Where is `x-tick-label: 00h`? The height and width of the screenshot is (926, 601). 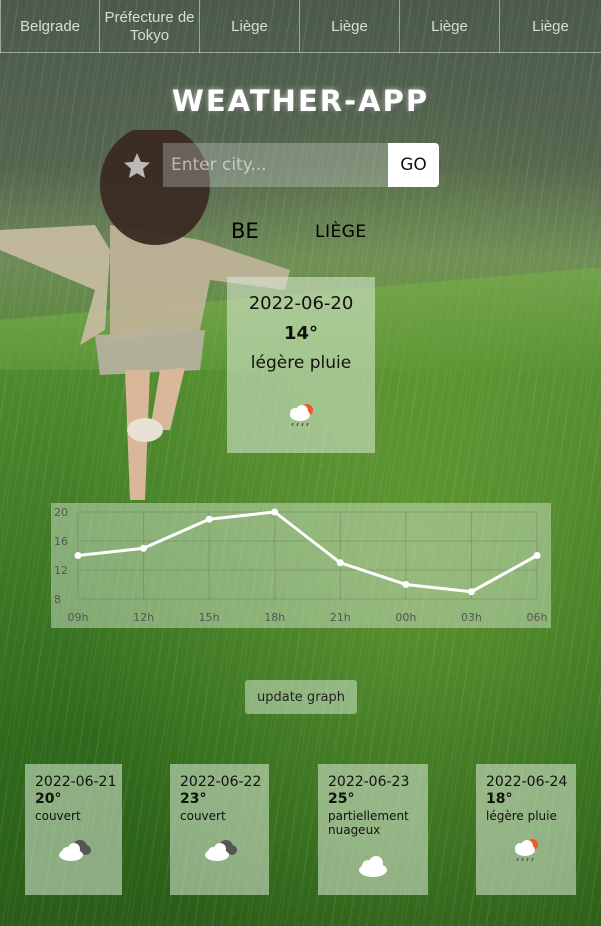 x-tick-label: 00h is located at coordinates (405, 617).